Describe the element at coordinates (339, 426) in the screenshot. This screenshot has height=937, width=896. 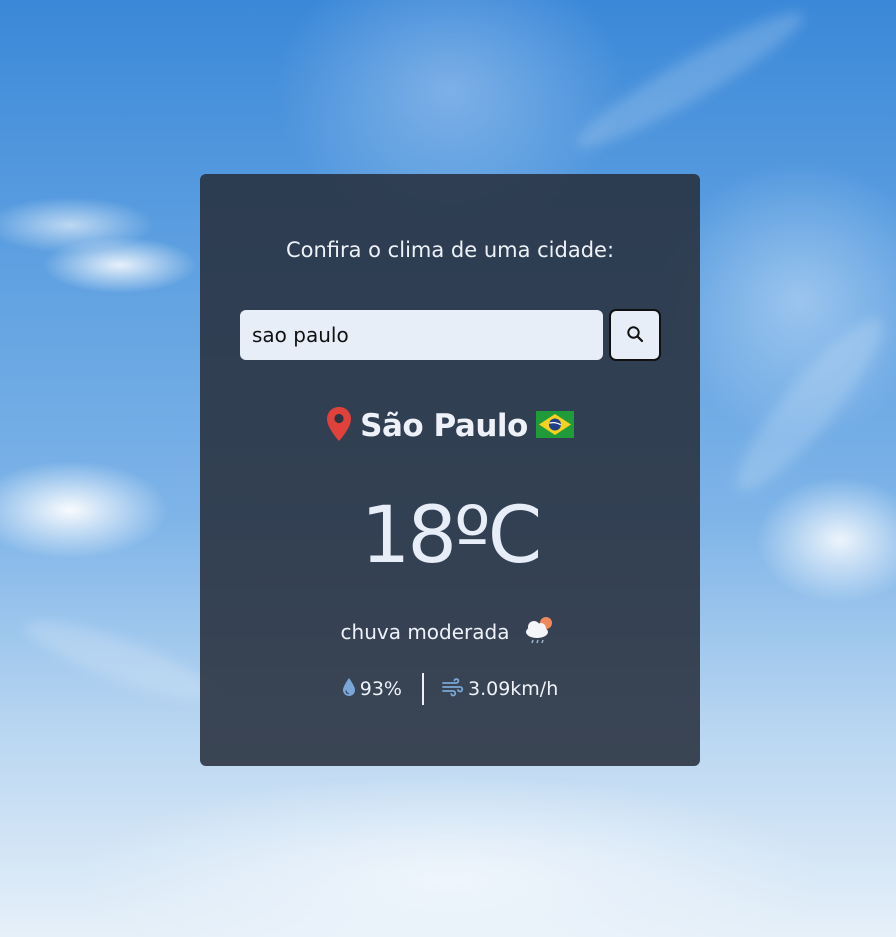
I see `map-pin-icon` at that location.